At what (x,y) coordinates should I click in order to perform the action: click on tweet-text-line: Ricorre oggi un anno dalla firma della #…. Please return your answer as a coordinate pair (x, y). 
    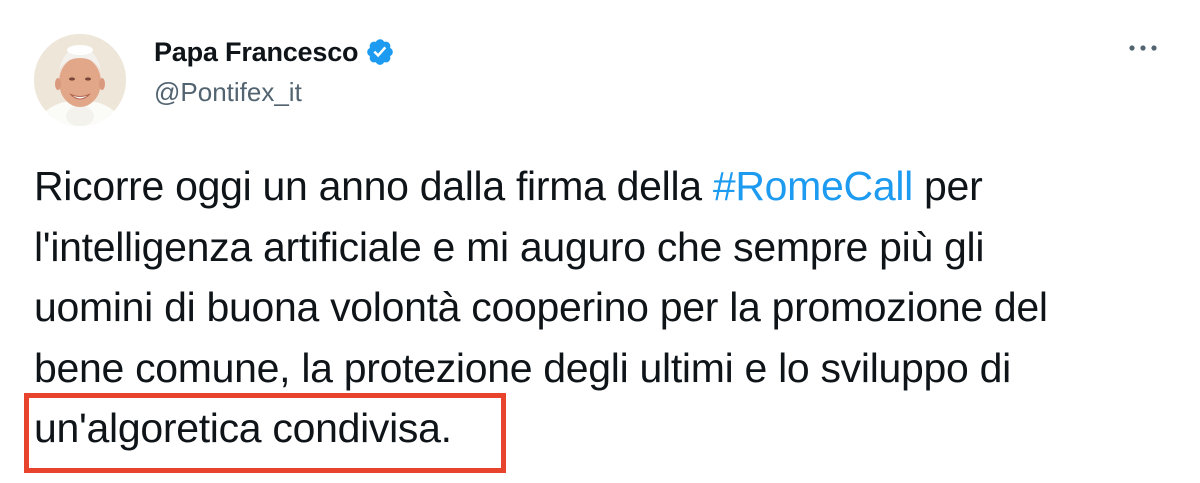
    Looking at the image, I should click on (599, 186).